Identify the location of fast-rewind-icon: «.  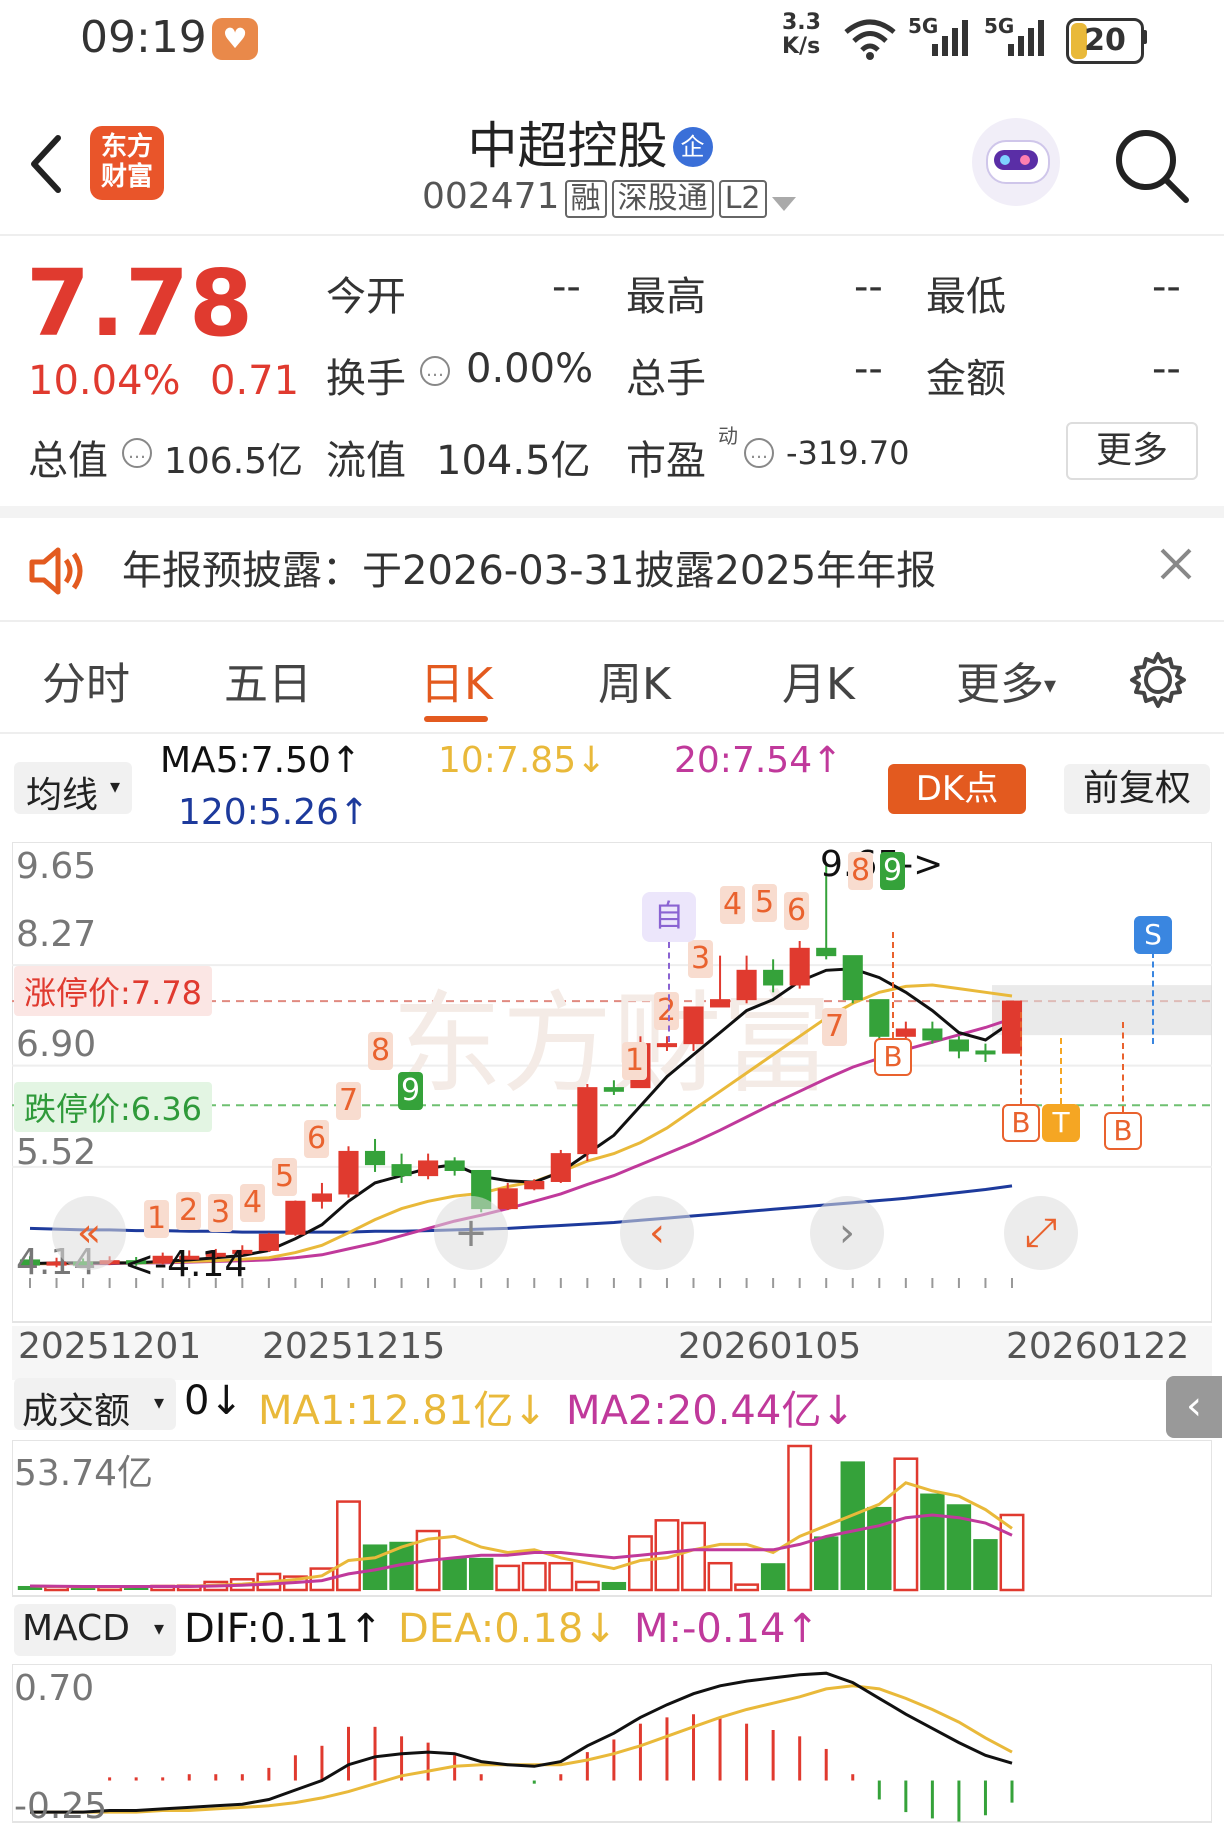
(89, 1233).